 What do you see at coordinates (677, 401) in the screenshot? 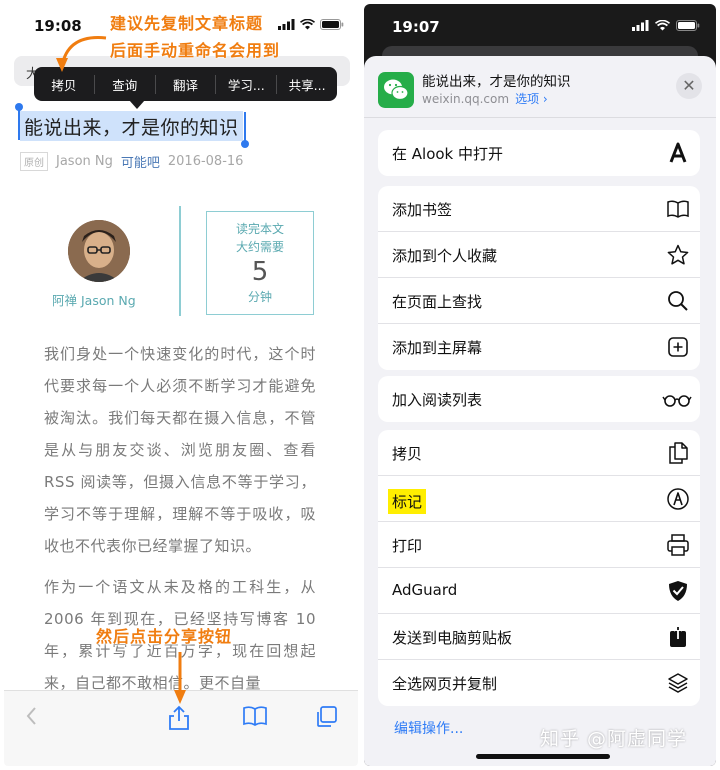
I see `glasses-icon` at bounding box center [677, 401].